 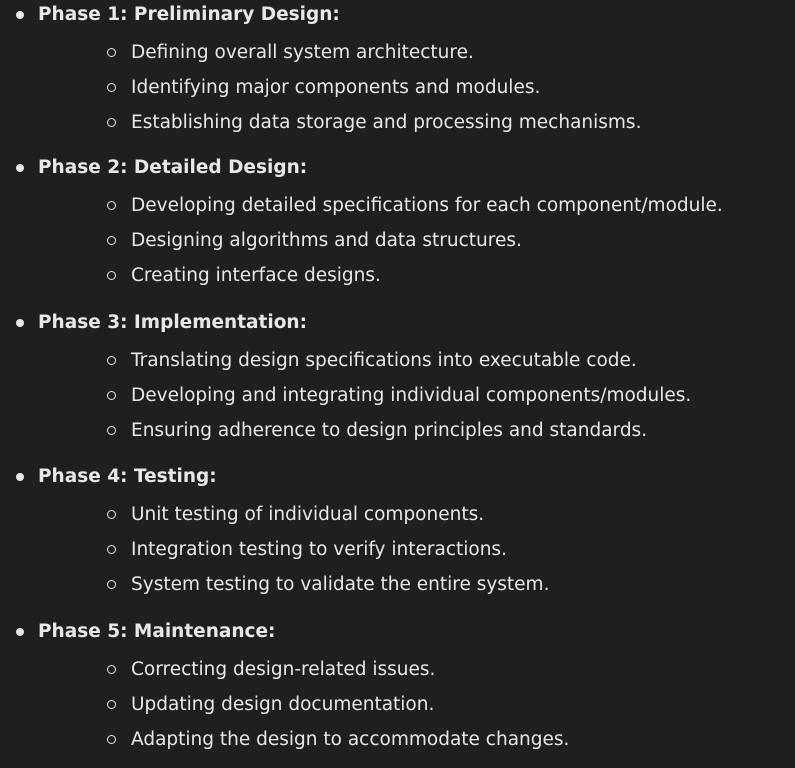 I want to click on phase-title-text: Phase 5: Maintenance:, so click(x=157, y=631).